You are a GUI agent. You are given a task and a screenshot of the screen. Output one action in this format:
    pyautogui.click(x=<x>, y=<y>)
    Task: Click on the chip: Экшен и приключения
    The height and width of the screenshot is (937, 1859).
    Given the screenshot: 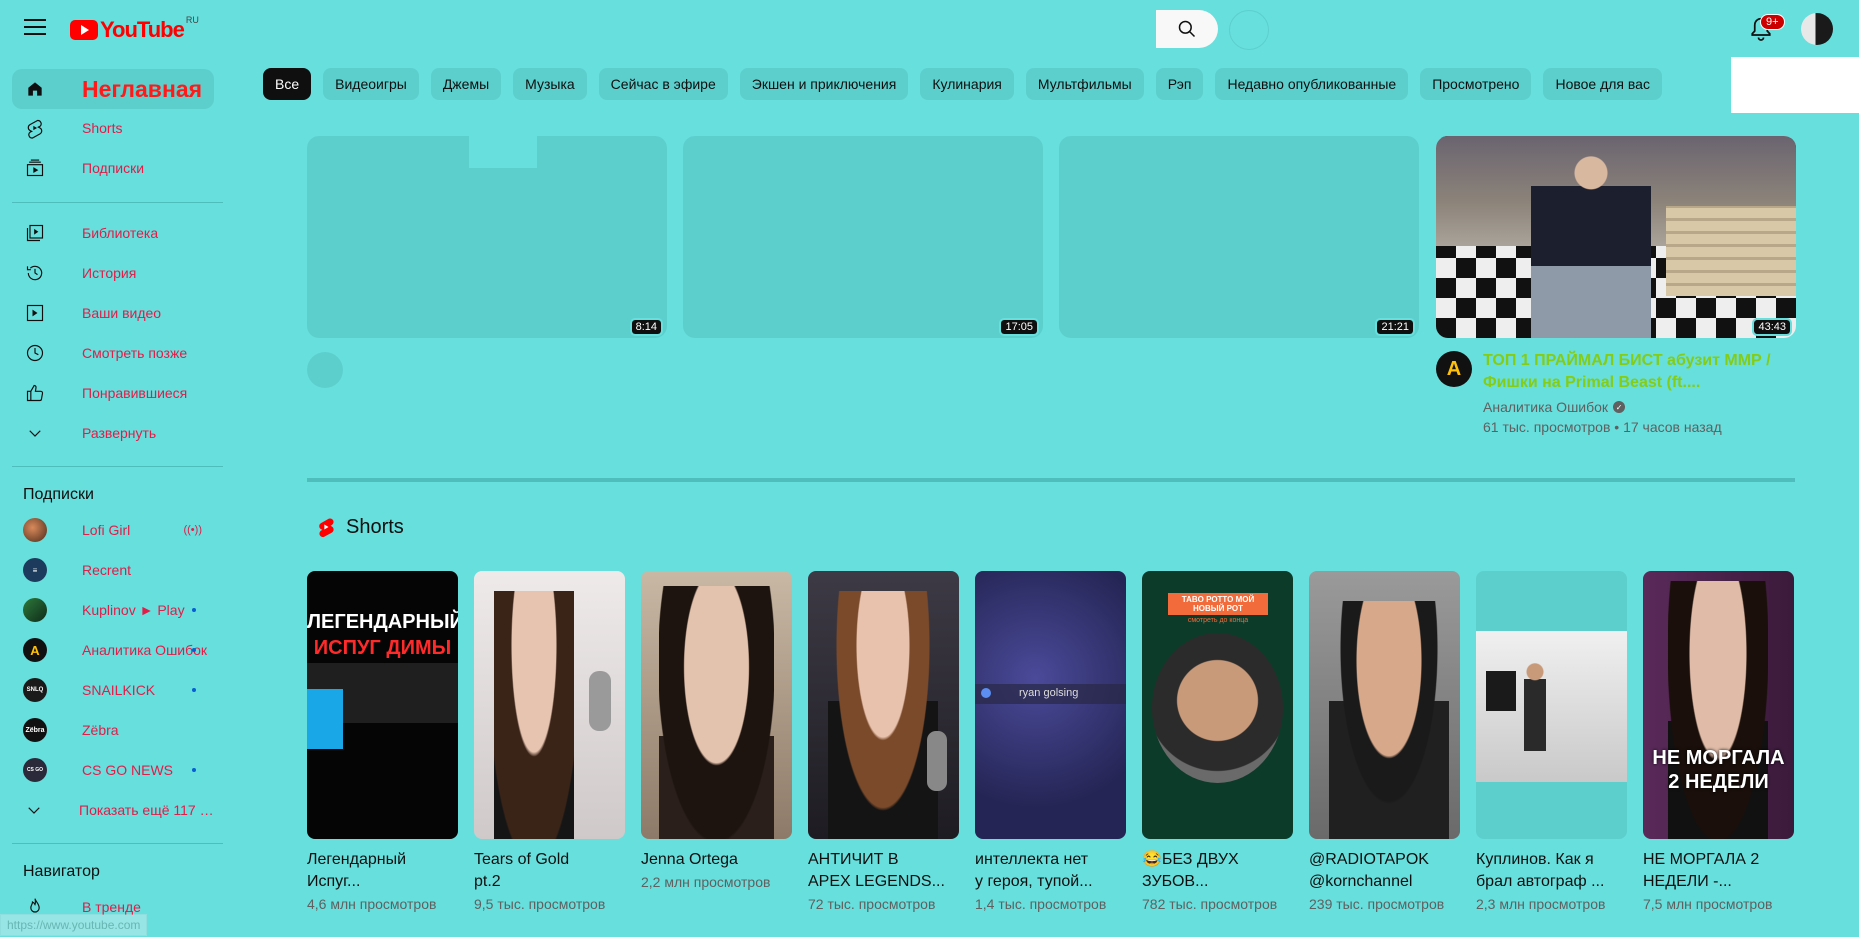 What is the action you would take?
    pyautogui.click(x=824, y=84)
    